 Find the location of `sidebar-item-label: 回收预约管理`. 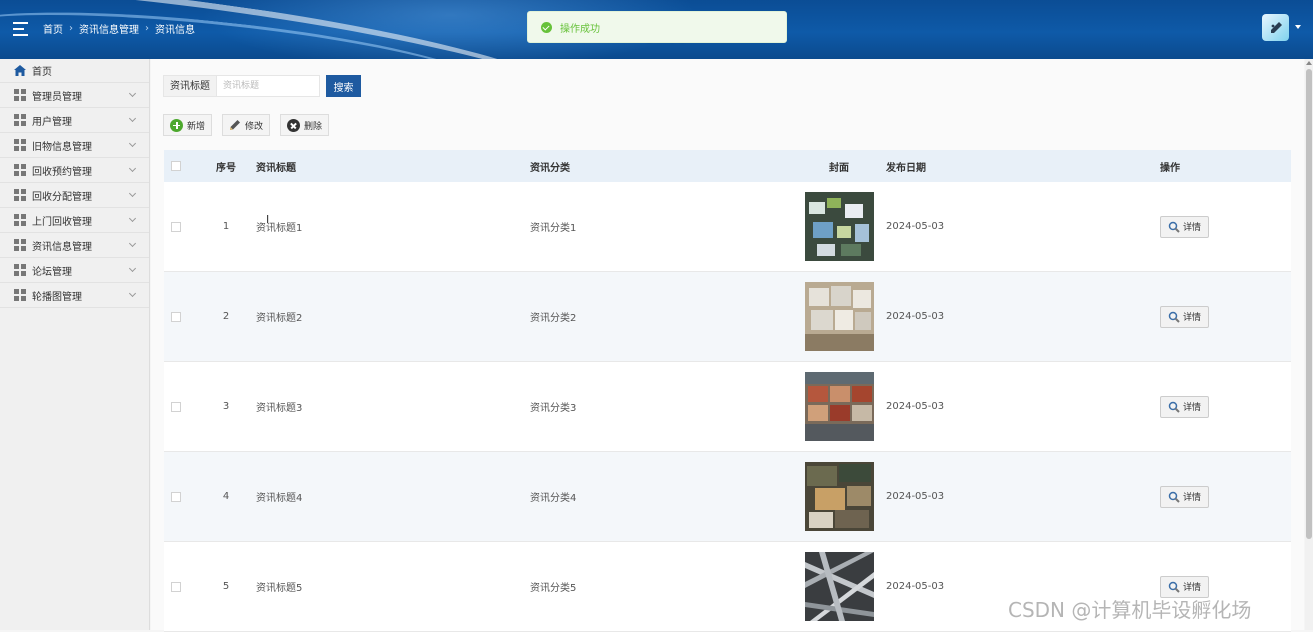

sidebar-item-label: 回收预约管理 is located at coordinates (62, 172).